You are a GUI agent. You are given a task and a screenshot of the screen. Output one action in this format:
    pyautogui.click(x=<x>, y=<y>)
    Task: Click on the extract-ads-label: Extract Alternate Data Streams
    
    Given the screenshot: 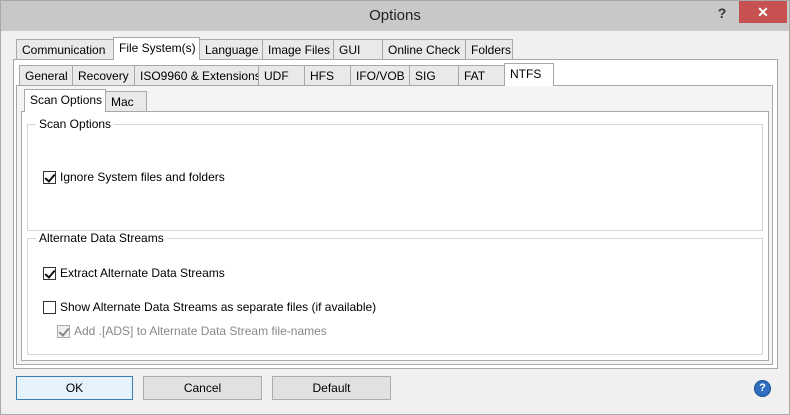 What is the action you would take?
    pyautogui.click(x=142, y=273)
    